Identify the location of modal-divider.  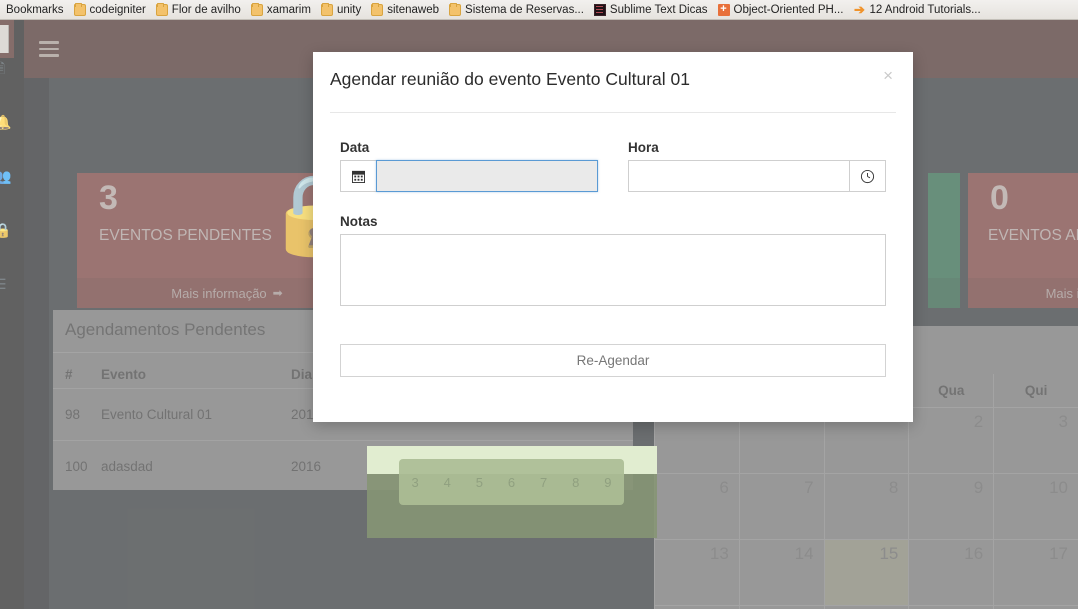
(613, 112).